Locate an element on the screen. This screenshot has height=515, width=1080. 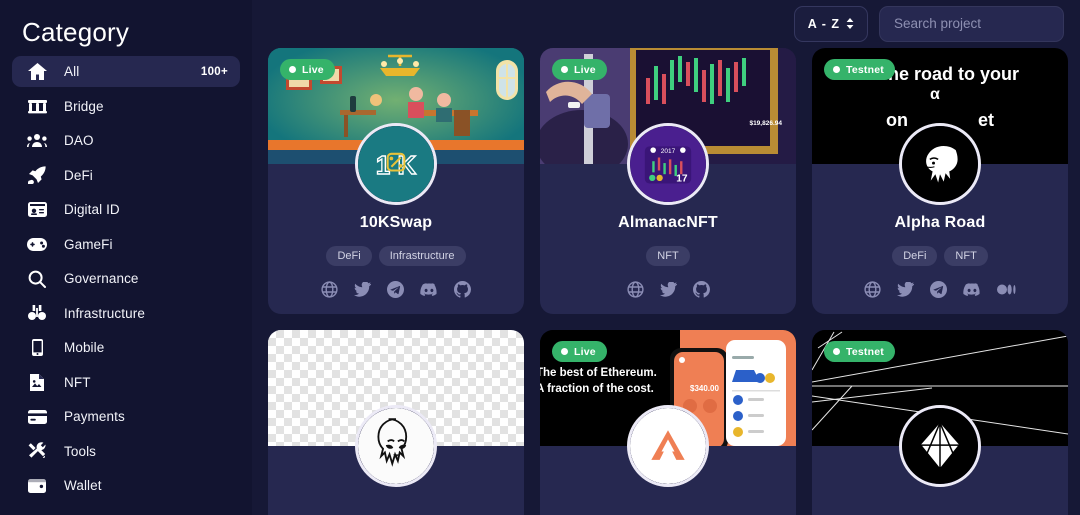
project-card: Live 1 K 10KSwap DeFi Infrastructure is located at coordinates (396, 181).